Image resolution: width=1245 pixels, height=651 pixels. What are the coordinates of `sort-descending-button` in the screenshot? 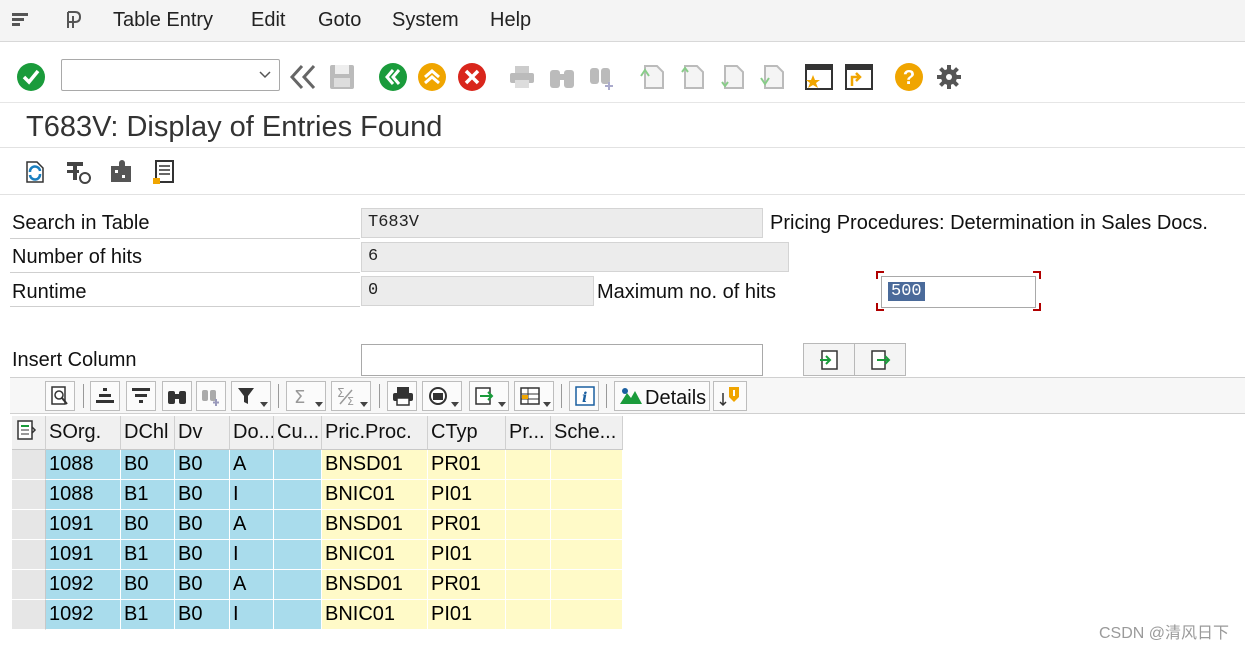 It's located at (141, 396).